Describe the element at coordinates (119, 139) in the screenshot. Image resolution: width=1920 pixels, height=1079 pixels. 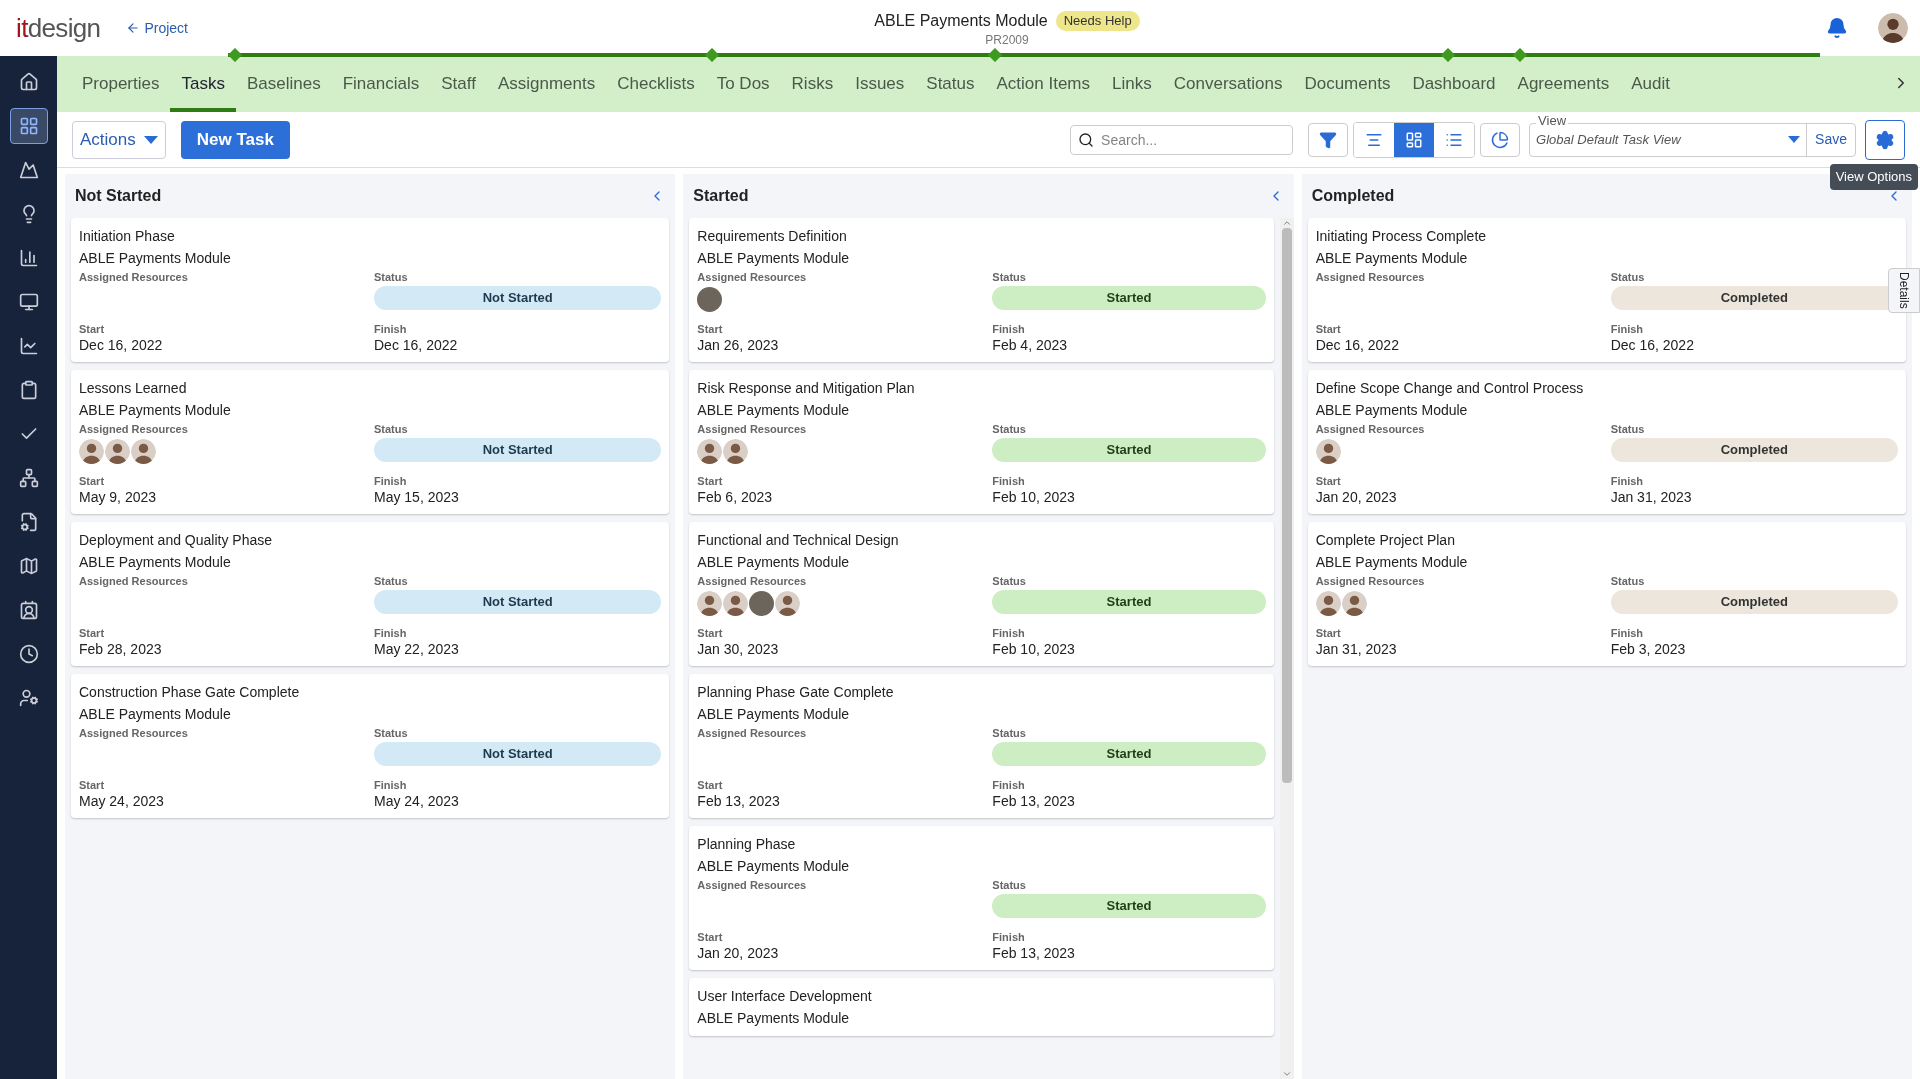
I see `actions-dropdown: Actions` at that location.